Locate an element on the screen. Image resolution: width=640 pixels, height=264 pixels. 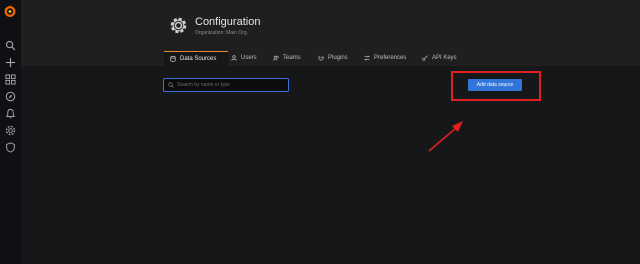
dashboards-icon is located at coordinates (10, 79).